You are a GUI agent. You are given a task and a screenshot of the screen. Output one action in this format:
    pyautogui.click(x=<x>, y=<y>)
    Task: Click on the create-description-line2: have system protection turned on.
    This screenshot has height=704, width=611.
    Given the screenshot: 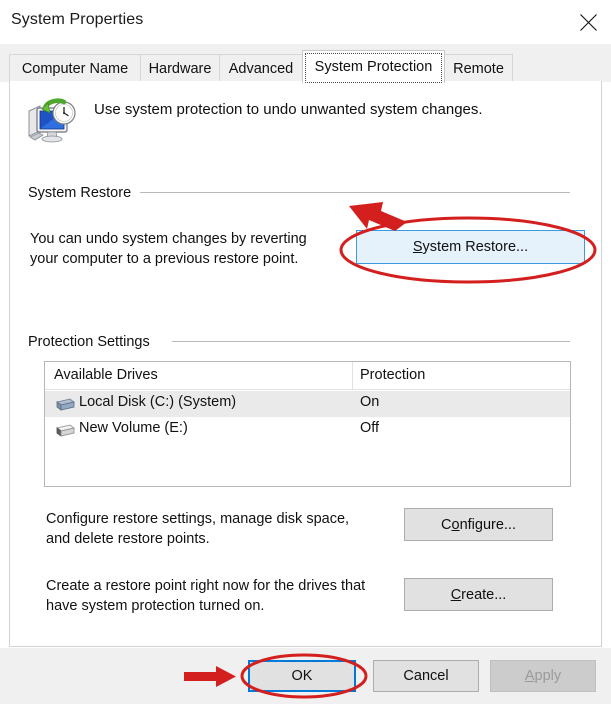 What is the action you would take?
    pyautogui.click(x=155, y=606)
    